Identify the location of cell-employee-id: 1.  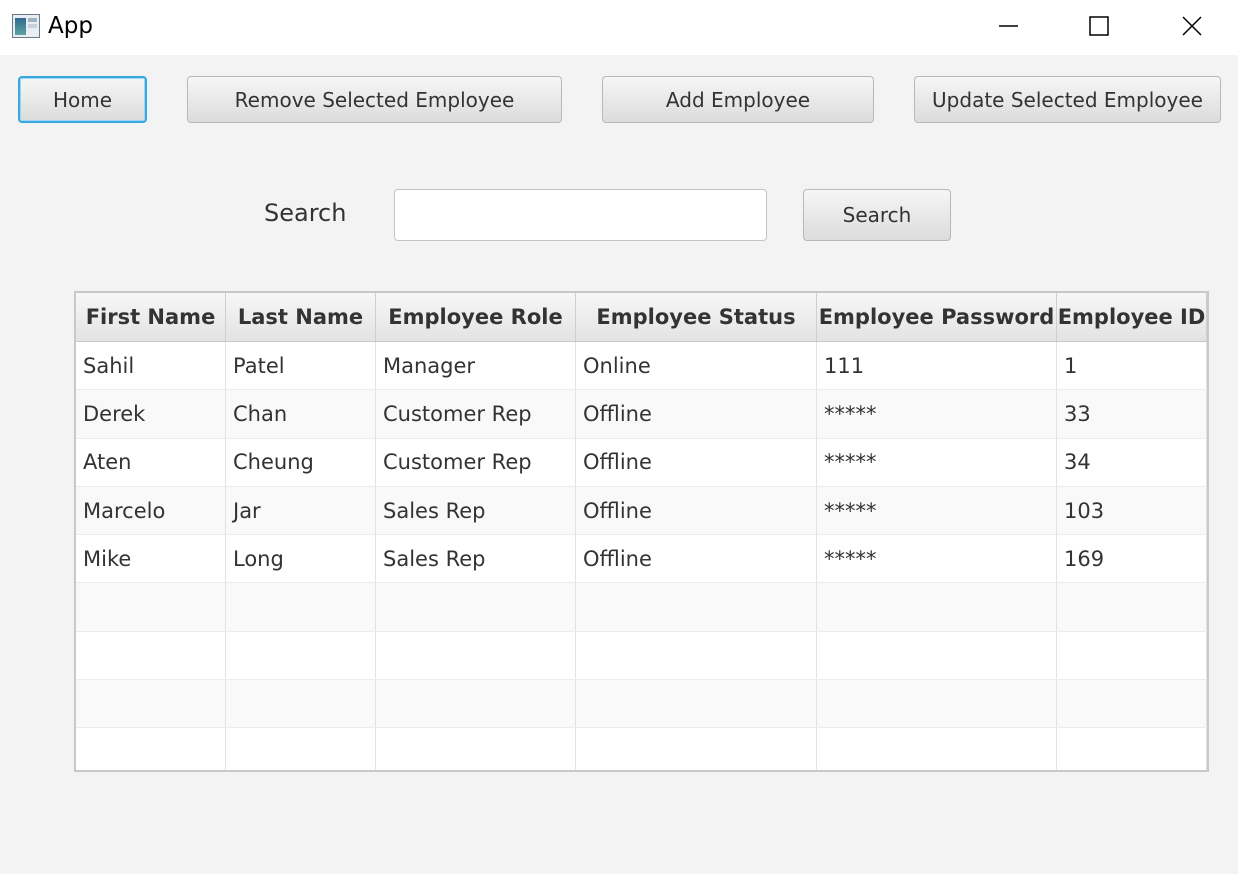
(1132, 366).